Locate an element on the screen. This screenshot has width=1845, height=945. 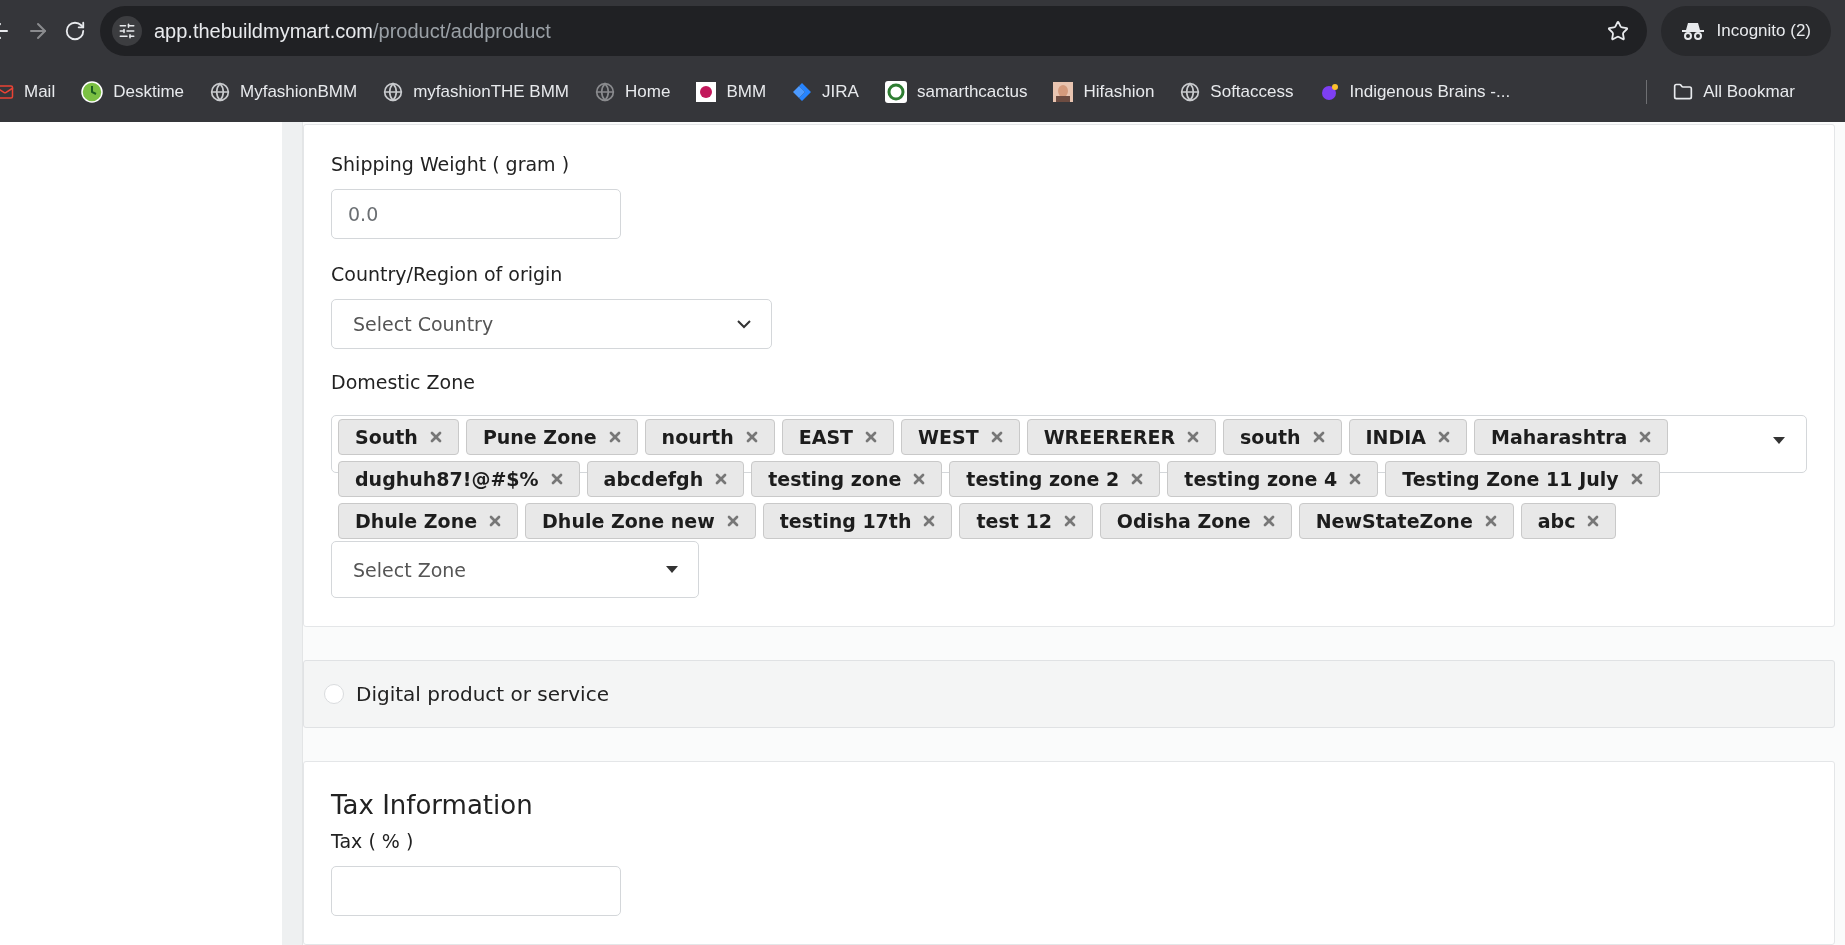
weight-input: 0.0 is located at coordinates (476, 214).